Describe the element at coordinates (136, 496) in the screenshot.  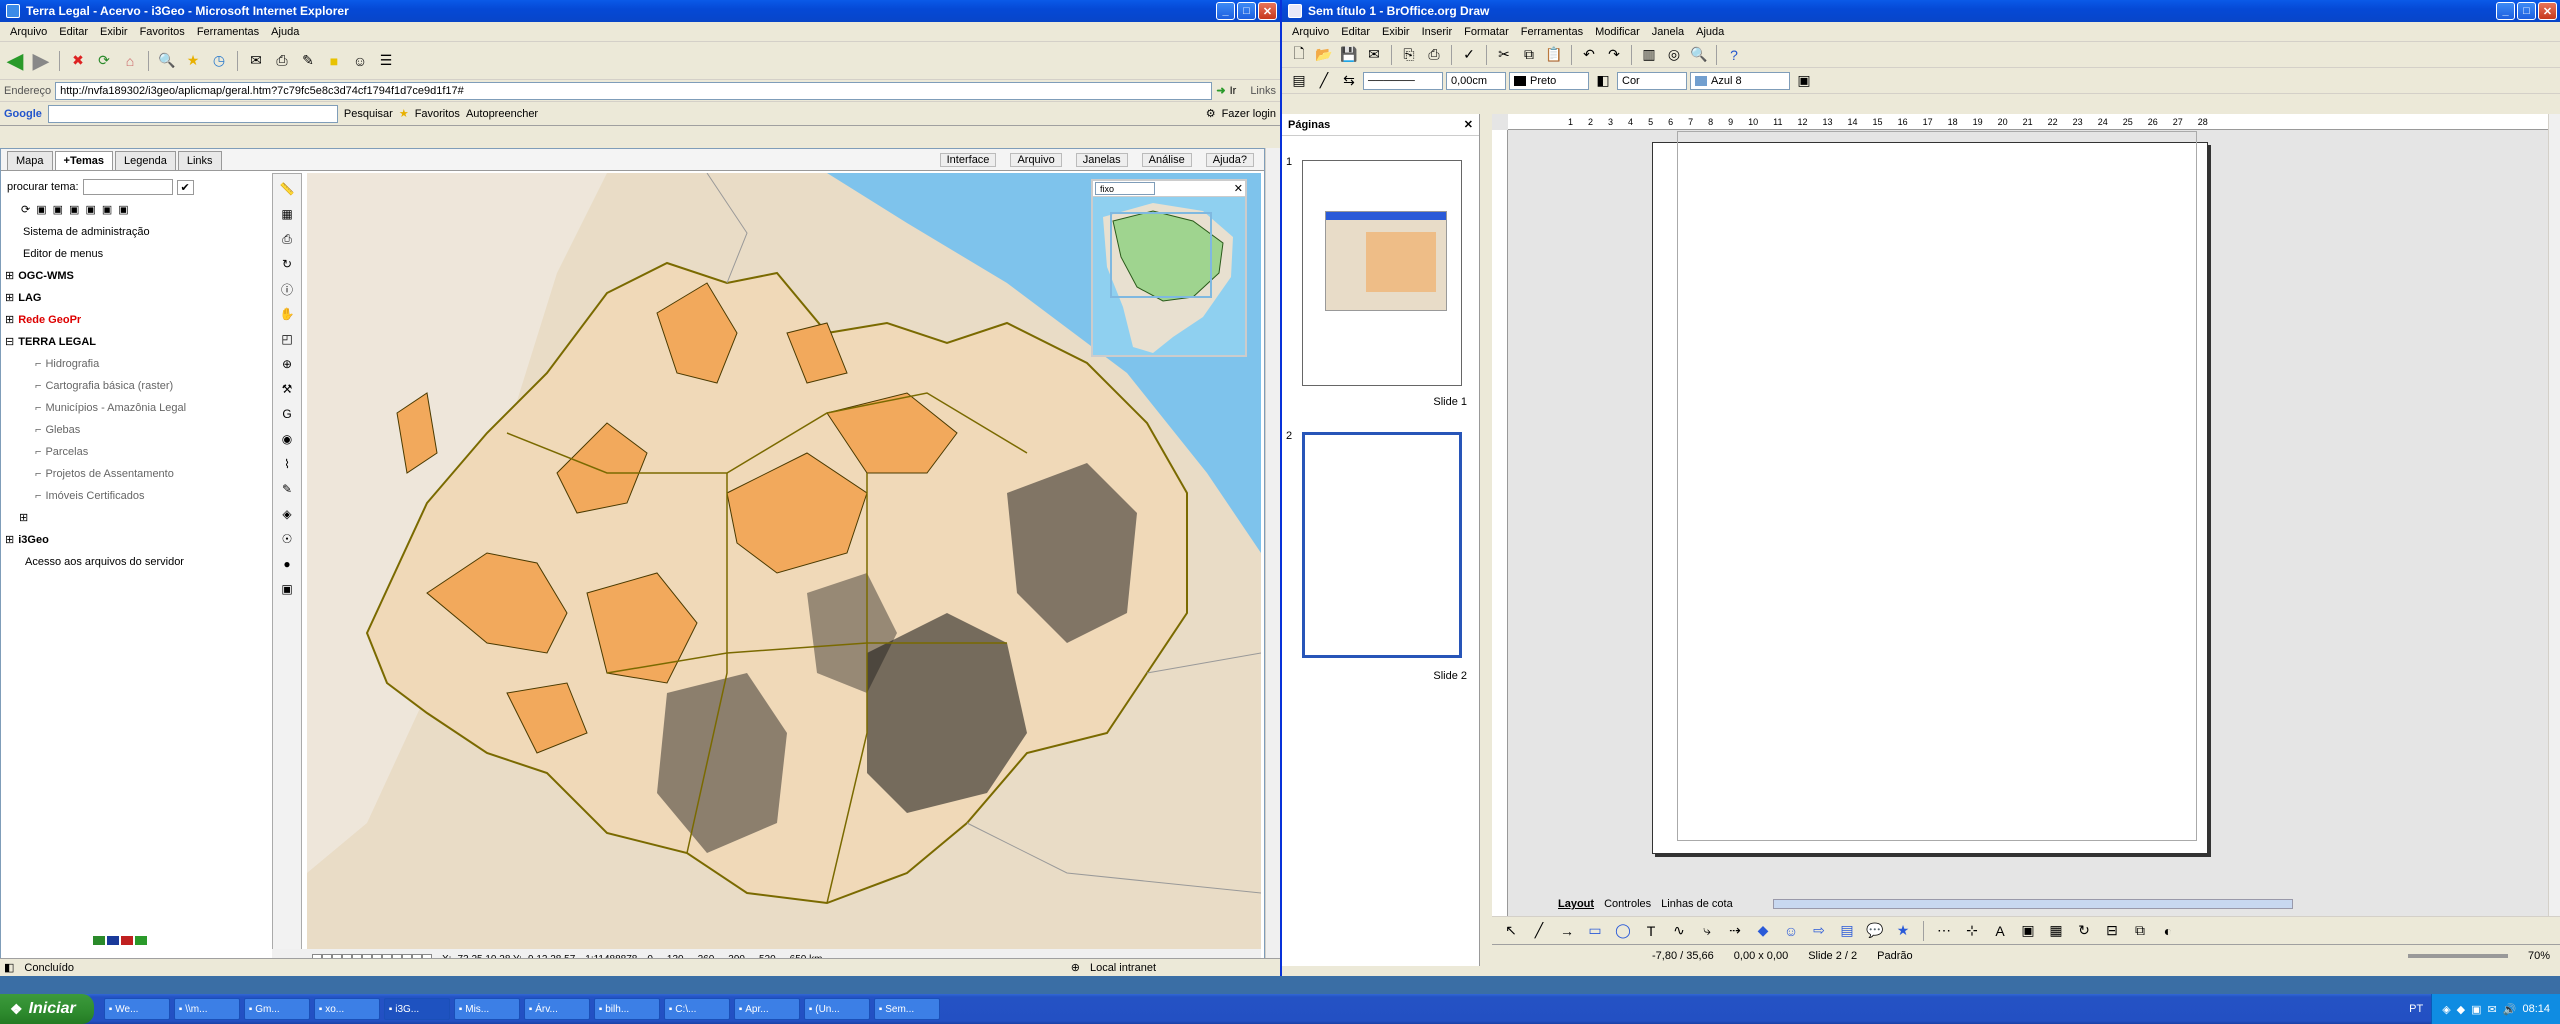
I see `tree-subitem: ⌐ Imóveis Certificados` at that location.